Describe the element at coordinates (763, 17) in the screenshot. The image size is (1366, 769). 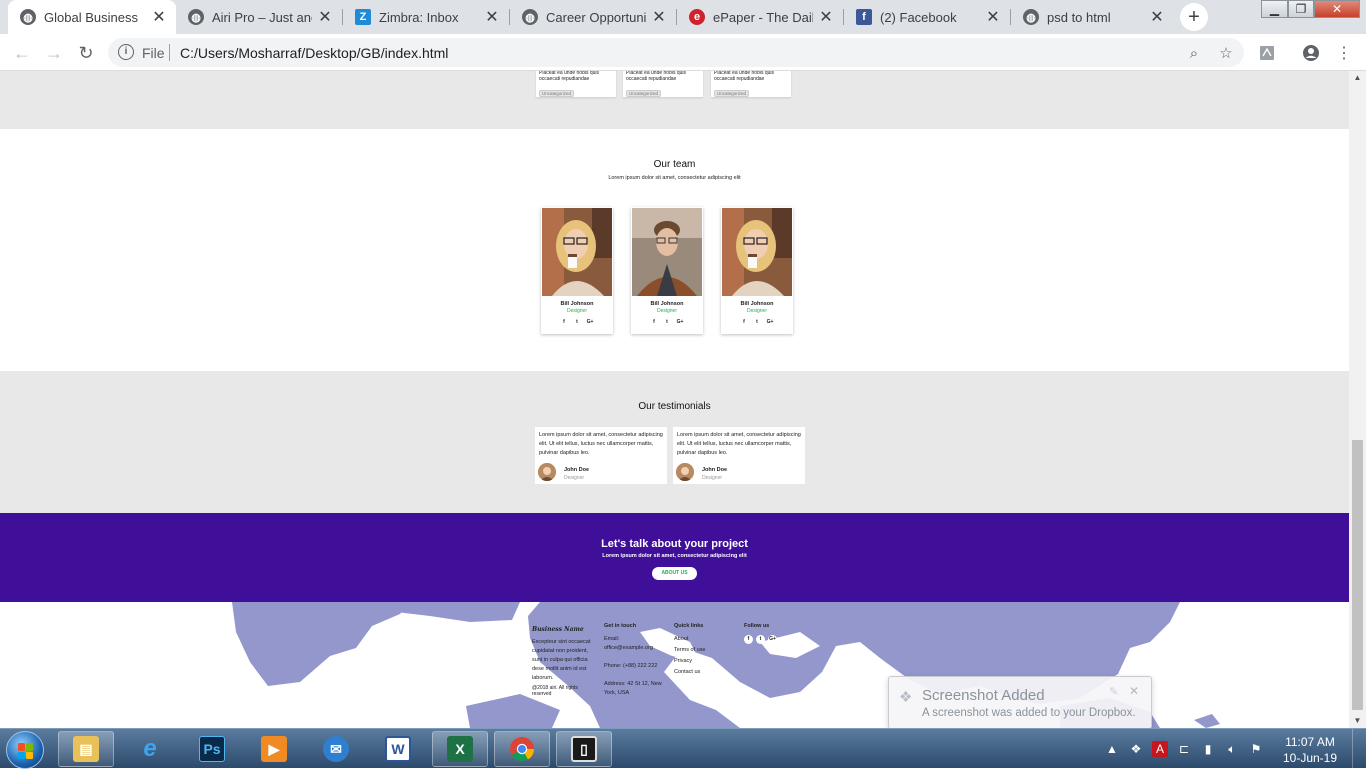
I see `tab-title: ePaper - The Daily` at that location.